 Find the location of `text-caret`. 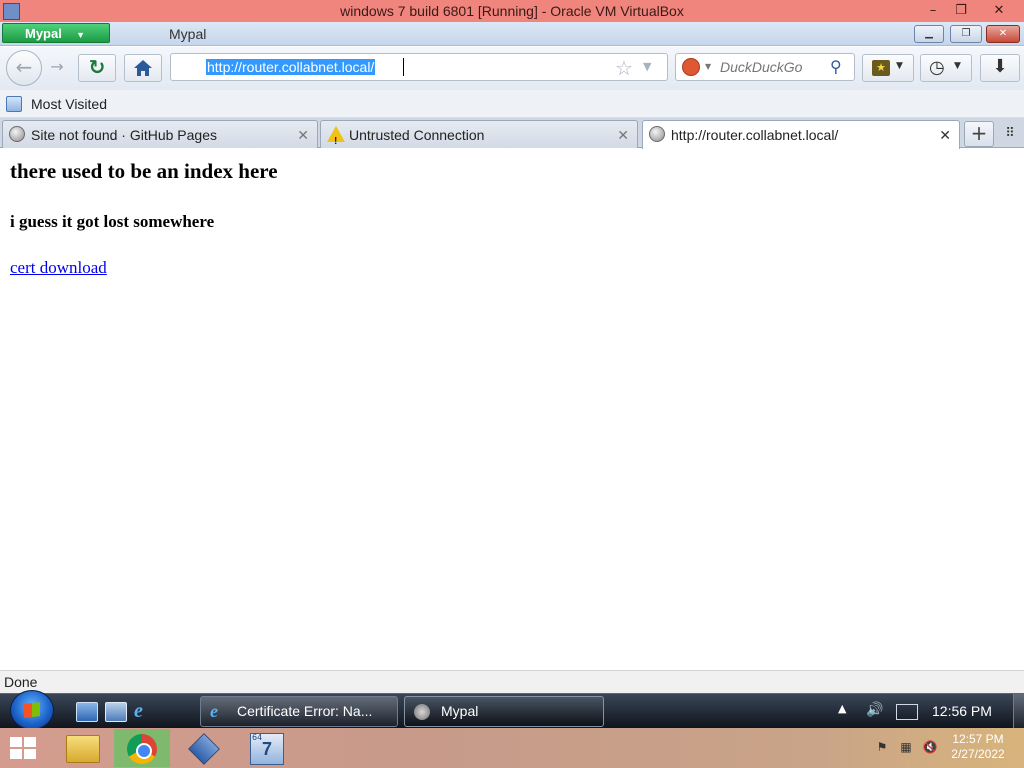

text-caret is located at coordinates (403, 67).